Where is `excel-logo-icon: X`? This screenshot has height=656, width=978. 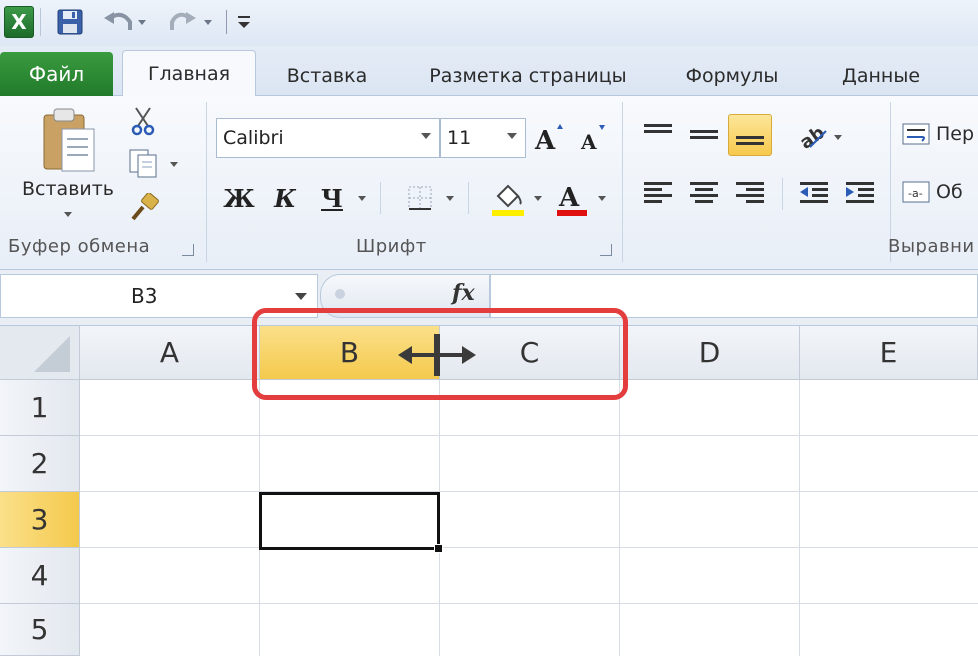
excel-logo-icon: X is located at coordinates (19, 22).